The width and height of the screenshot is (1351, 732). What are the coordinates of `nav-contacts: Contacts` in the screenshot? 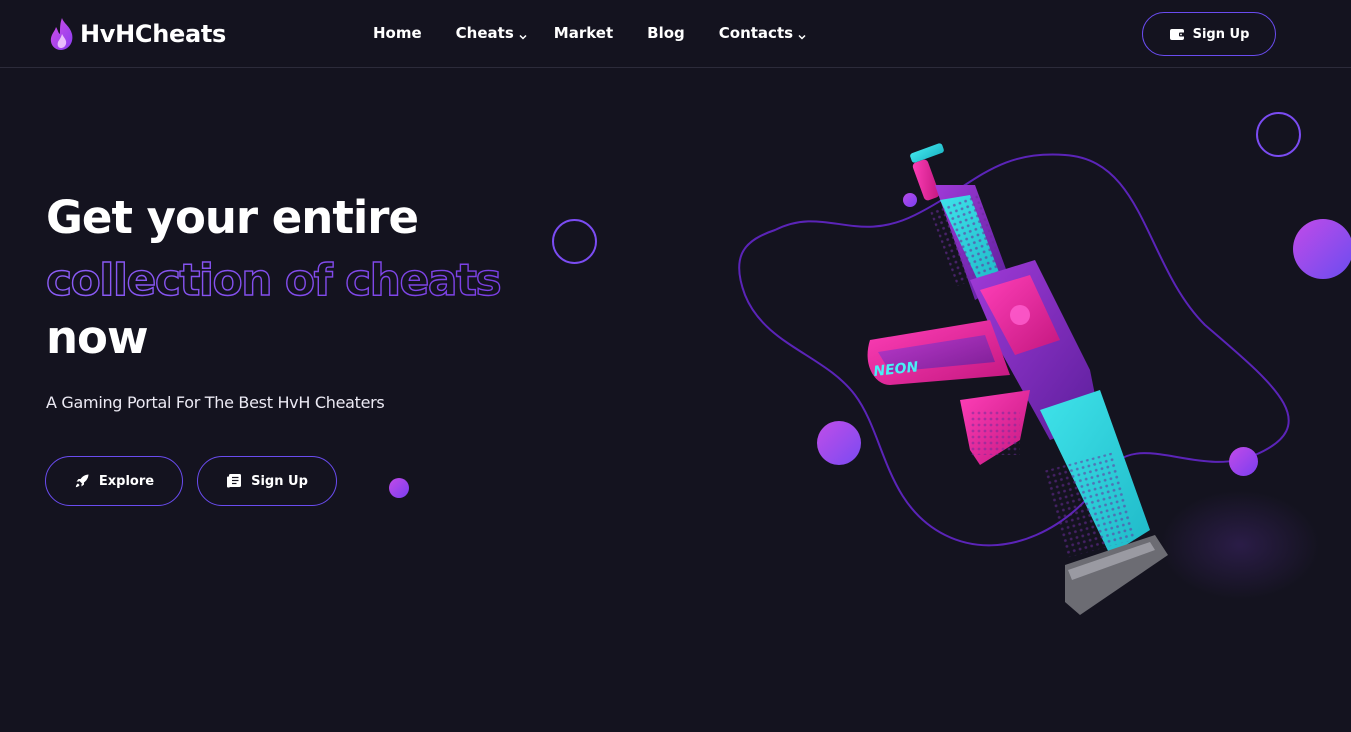 It's located at (763, 33).